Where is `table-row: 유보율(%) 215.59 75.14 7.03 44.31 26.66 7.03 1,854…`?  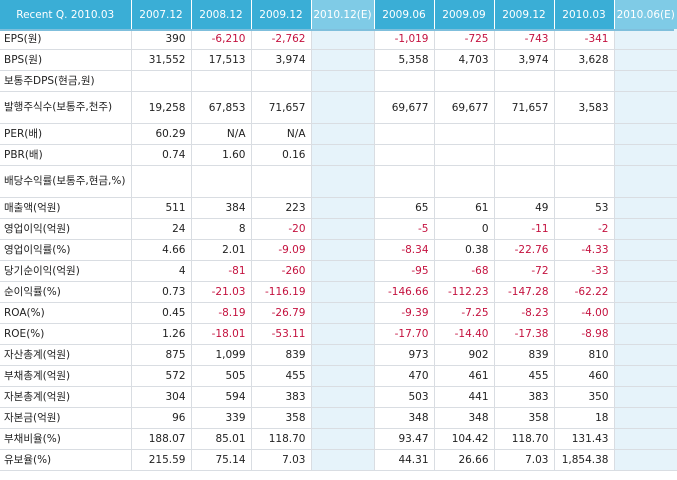 table-row: 유보율(%) 215.59 75.14 7.03 44.31 26.66 7.03 1,854… is located at coordinates (338, 460).